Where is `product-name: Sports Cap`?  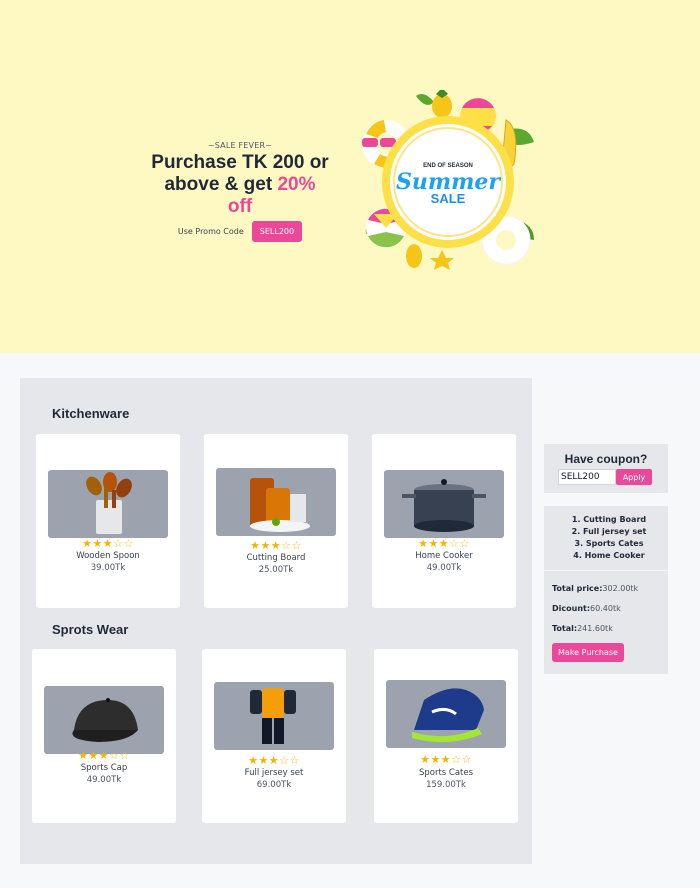 product-name: Sports Cap is located at coordinates (104, 768).